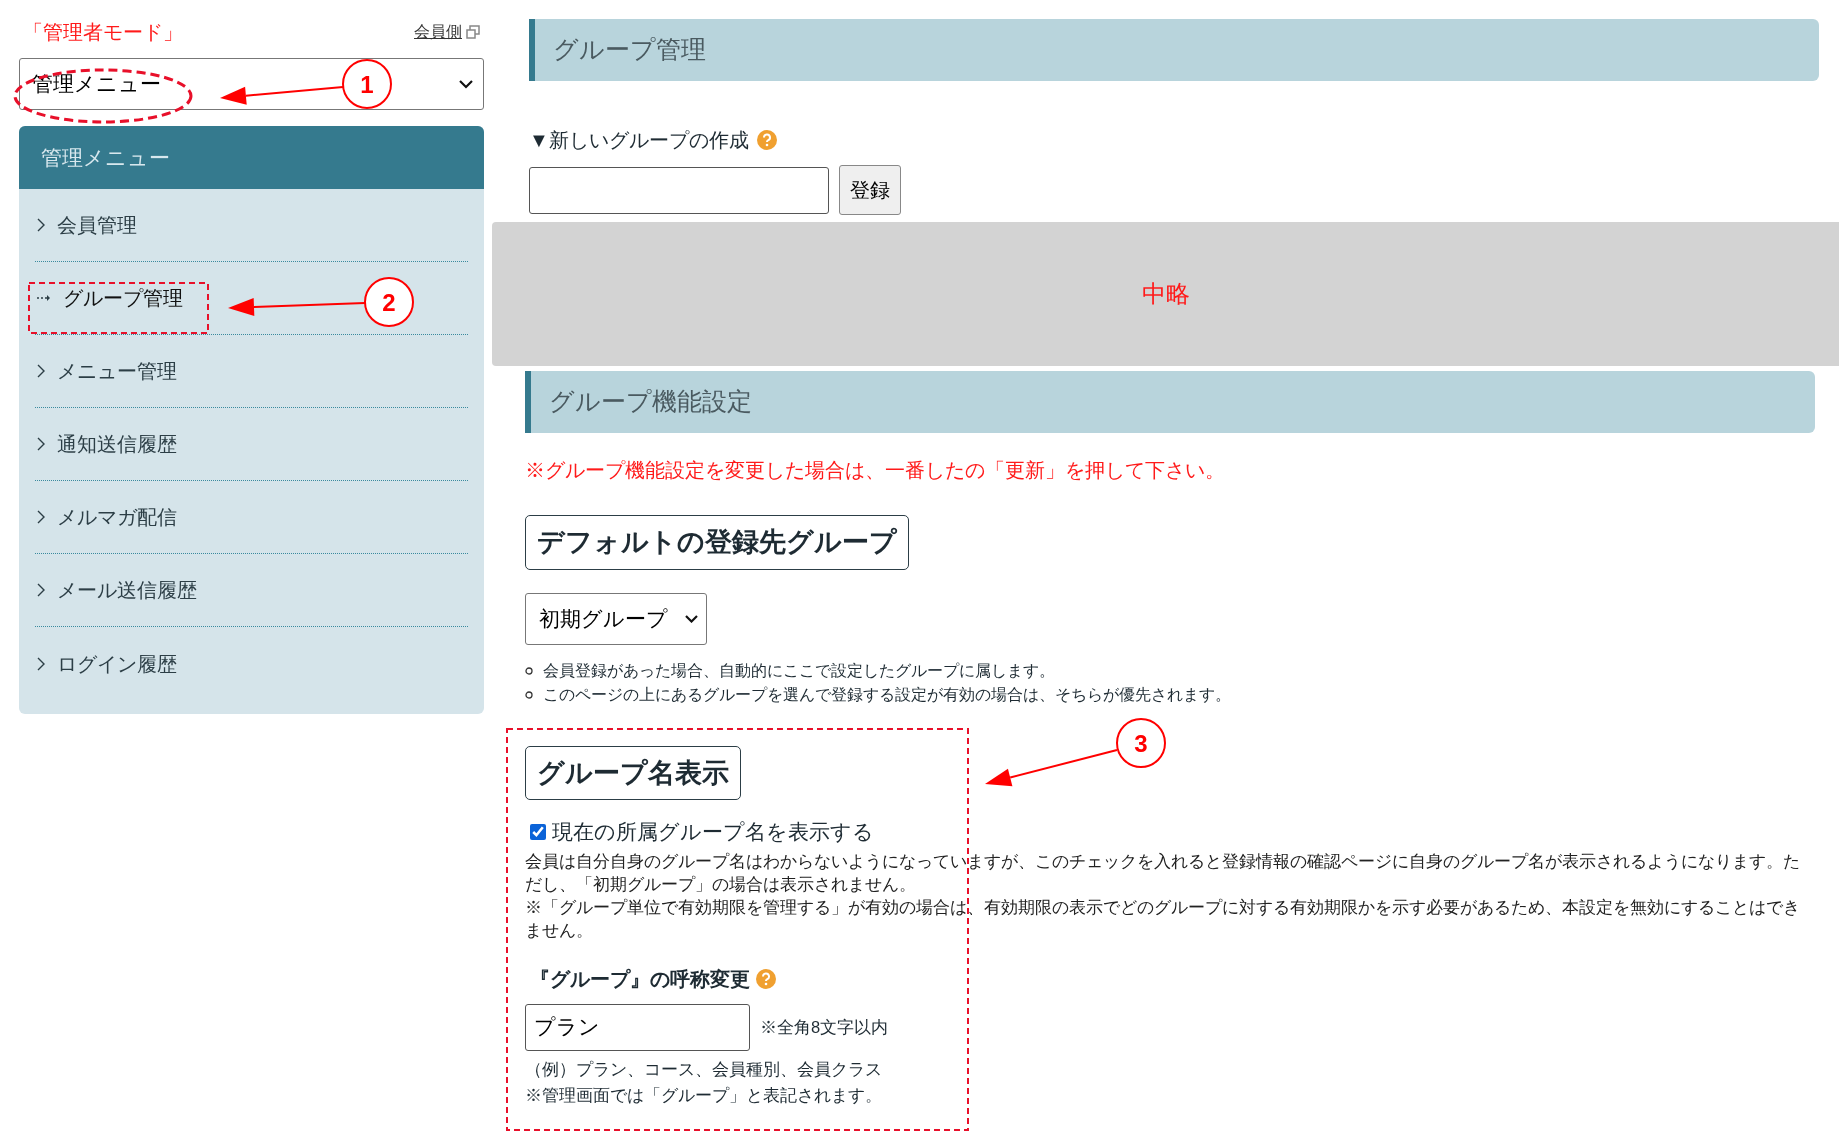 This screenshot has width=1839, height=1143. What do you see at coordinates (824, 1027) in the screenshot?
I see `input-hint: ※全角8文字以内` at bounding box center [824, 1027].